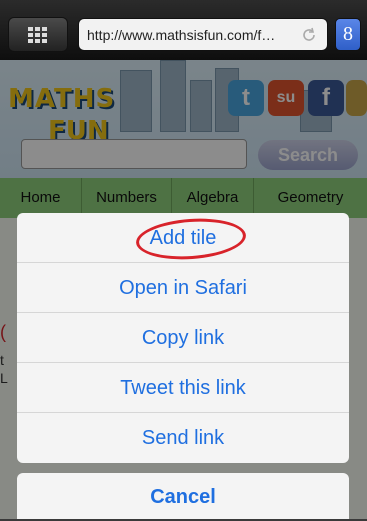 The width and height of the screenshot is (367, 521). I want to click on tabs-grid-button, so click(38, 34).